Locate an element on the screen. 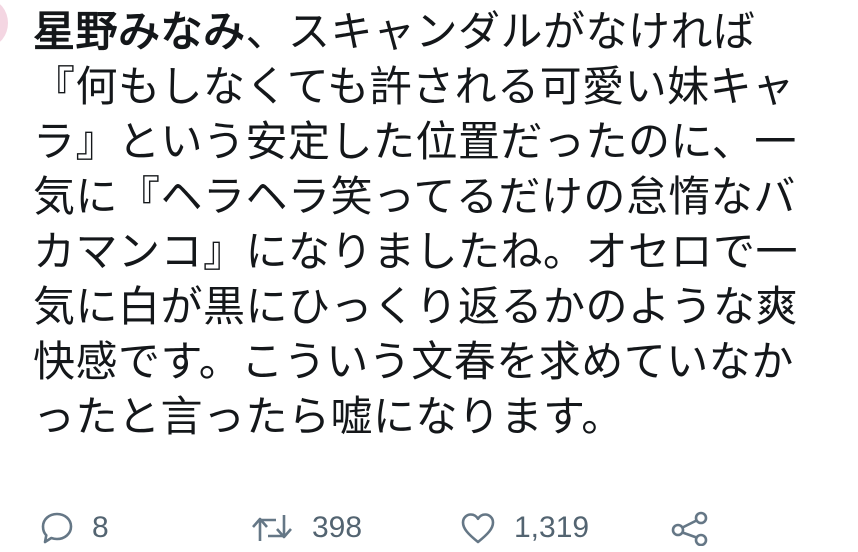 This screenshot has height=552, width=858. reply-count: 8 is located at coordinates (100, 527).